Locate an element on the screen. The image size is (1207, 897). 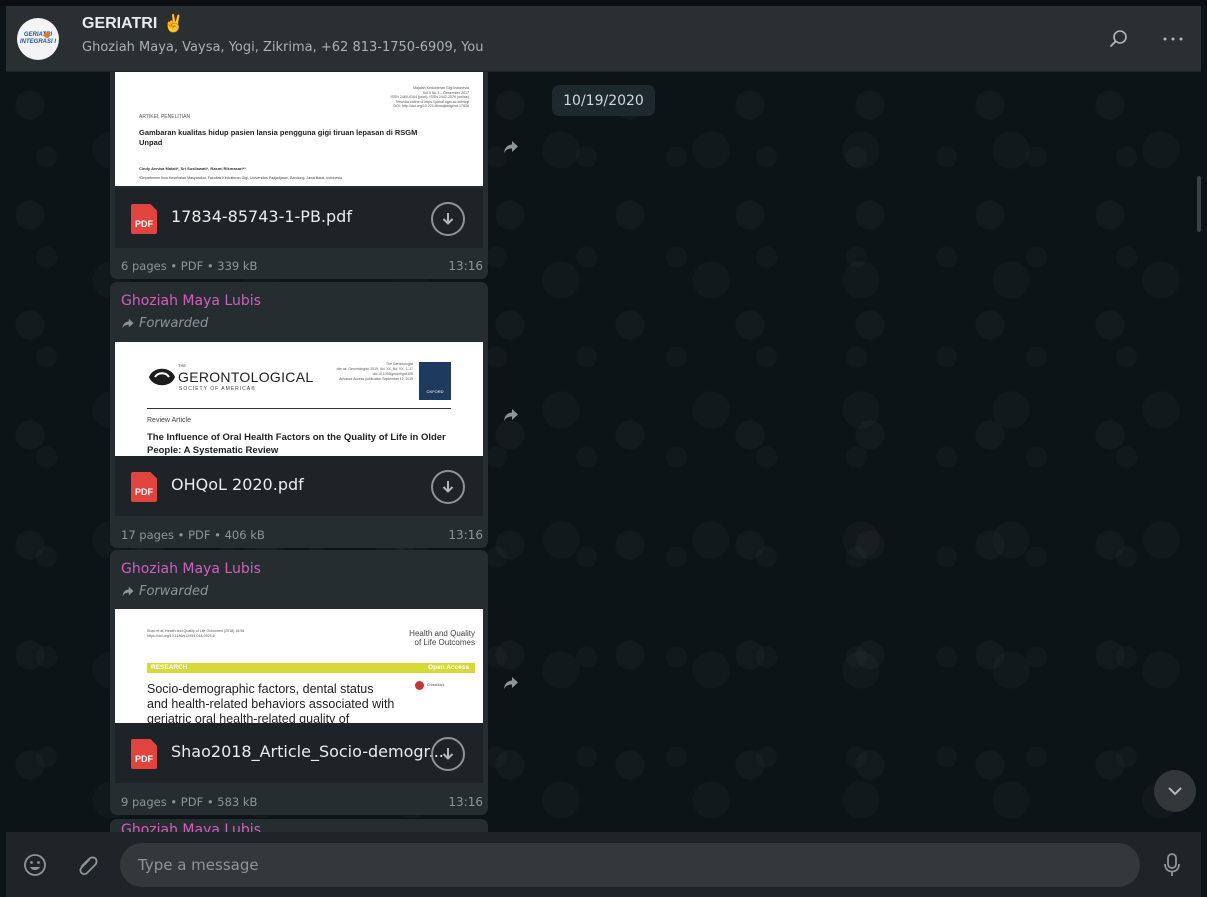
file-meta: 6 pages • PDF • 339 kB is located at coordinates (189, 266).